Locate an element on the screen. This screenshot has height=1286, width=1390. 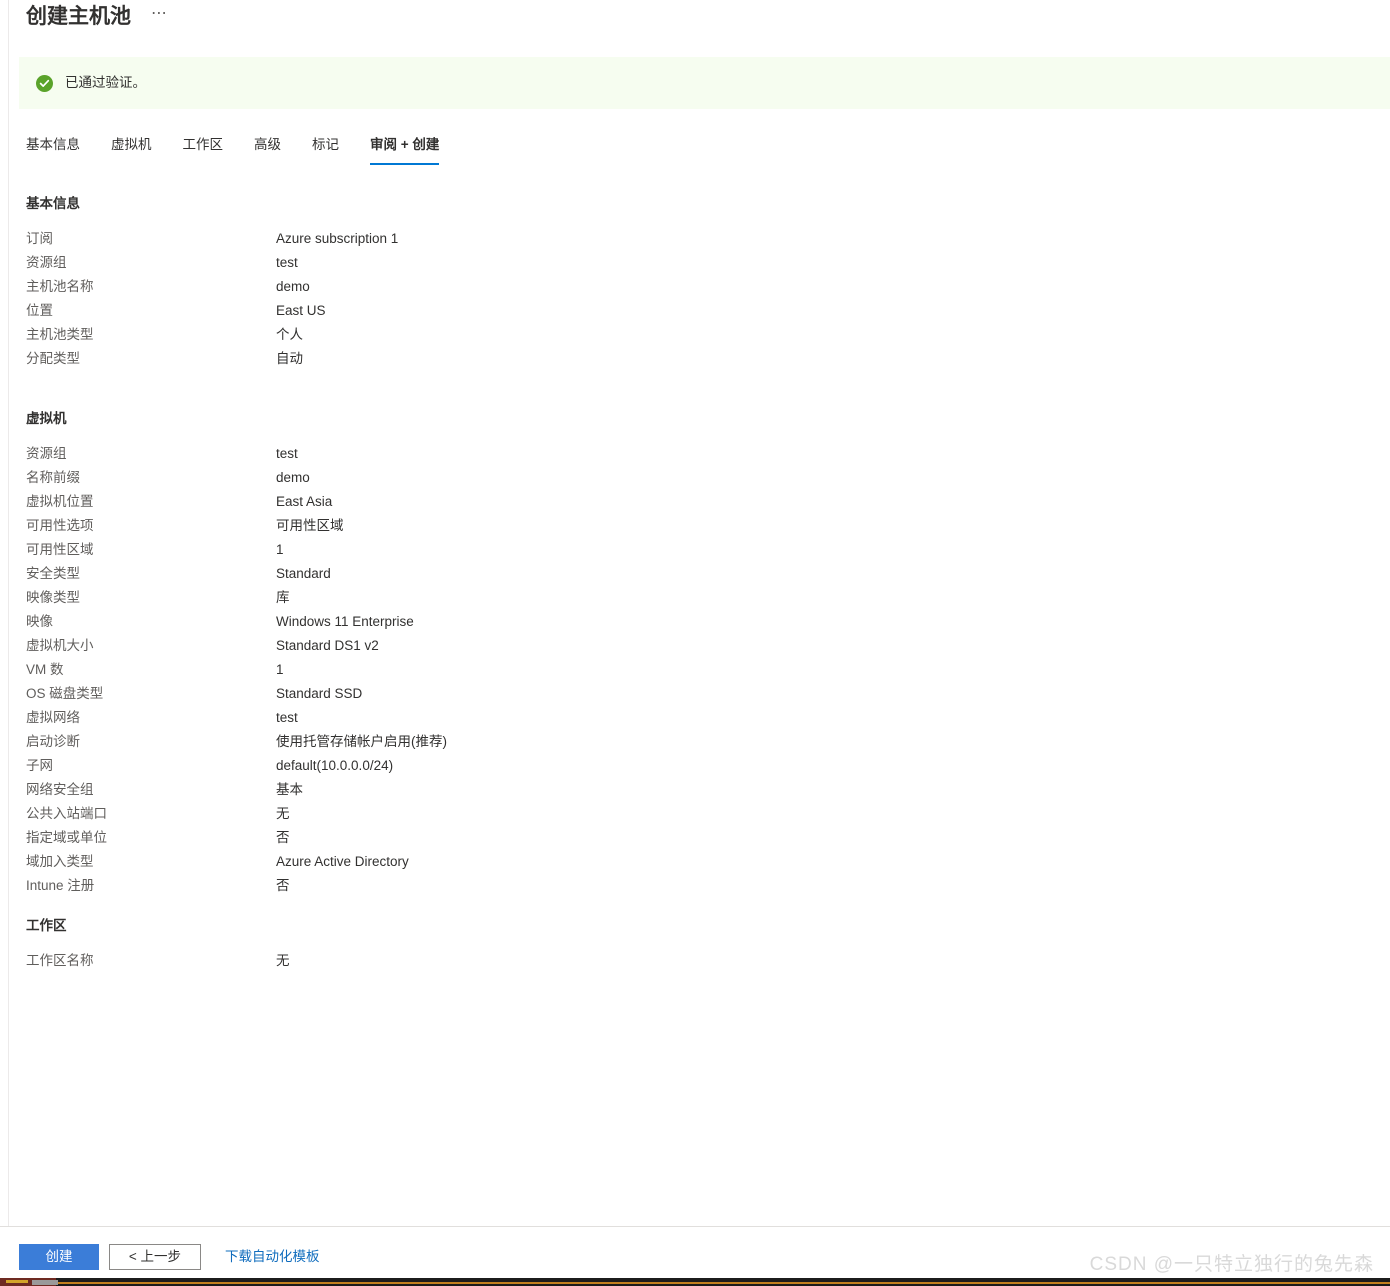
label-specify-domain-or-unit: 指定域或单位 is located at coordinates (66, 837).